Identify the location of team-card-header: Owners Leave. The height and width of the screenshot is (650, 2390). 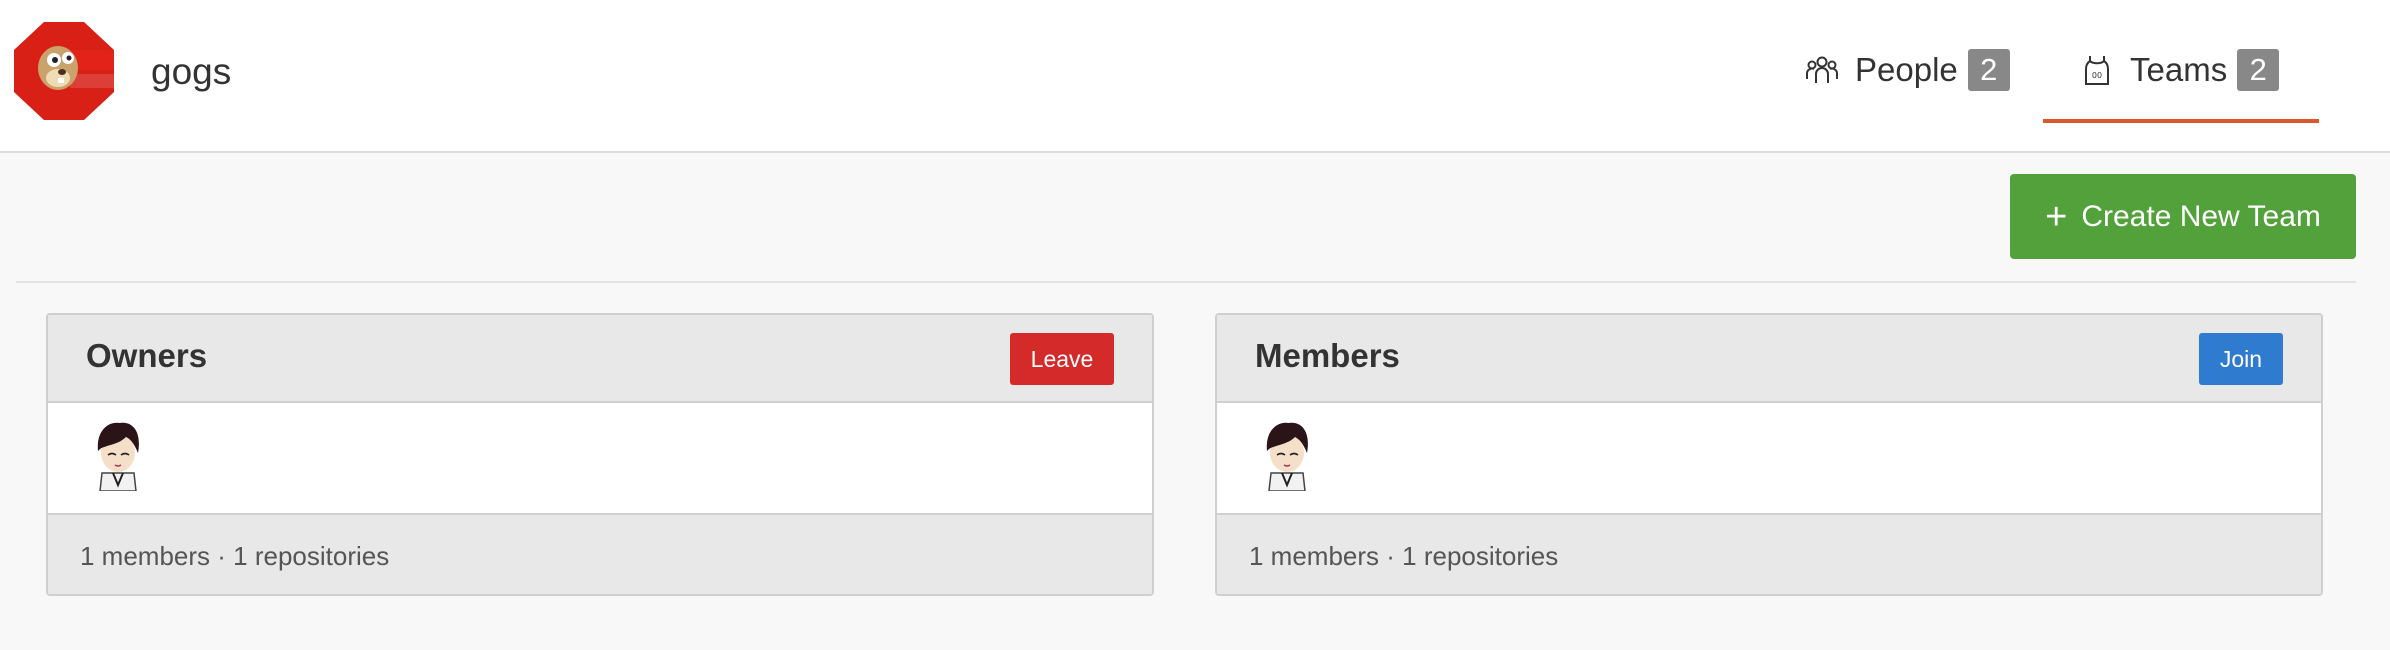
(600, 359).